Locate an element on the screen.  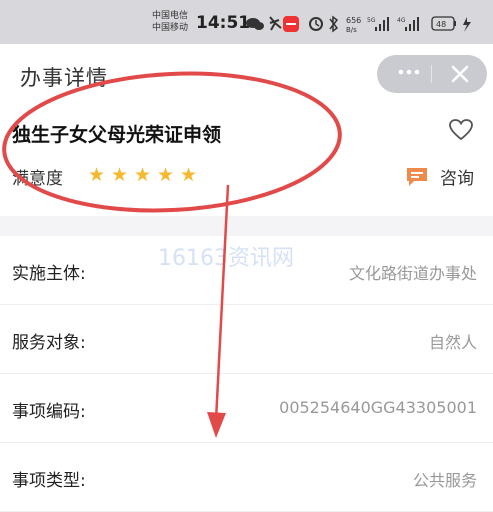
battery-level: 48 is located at coordinates (441, 24).